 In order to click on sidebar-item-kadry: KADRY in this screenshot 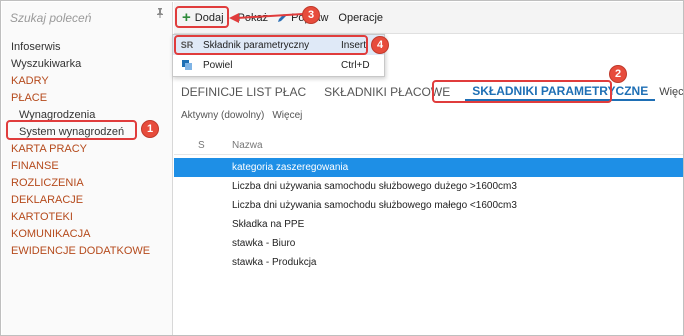, I will do `click(87, 81)`.